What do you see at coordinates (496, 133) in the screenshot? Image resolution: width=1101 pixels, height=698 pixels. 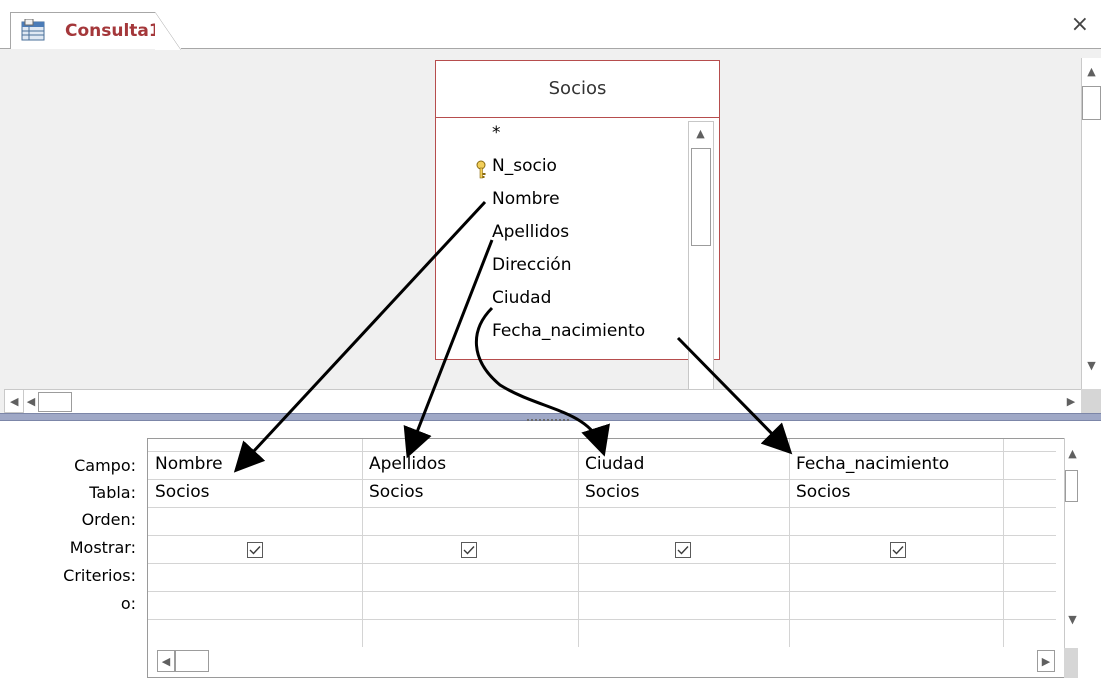 I see `field-all: *` at bounding box center [496, 133].